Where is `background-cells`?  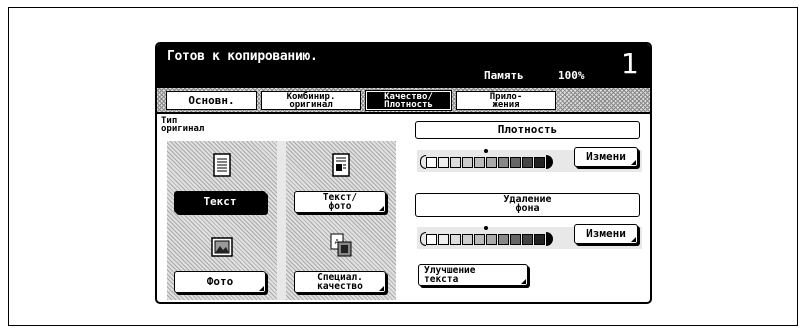 background-cells is located at coordinates (486, 239).